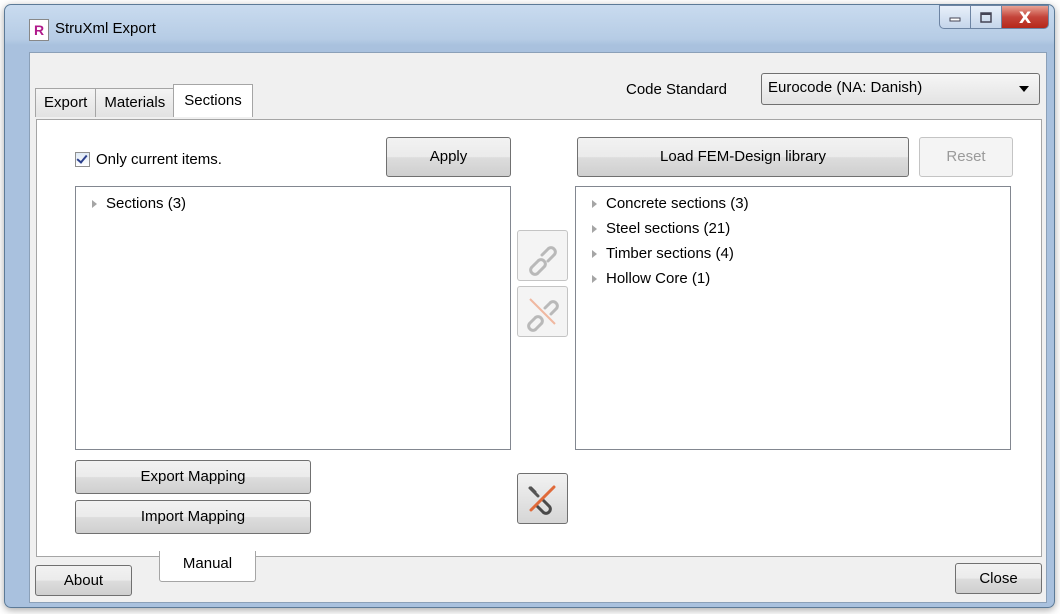 This screenshot has height=614, width=1060. Describe the element at coordinates (998, 578) in the screenshot. I see `close-button: Close` at that location.